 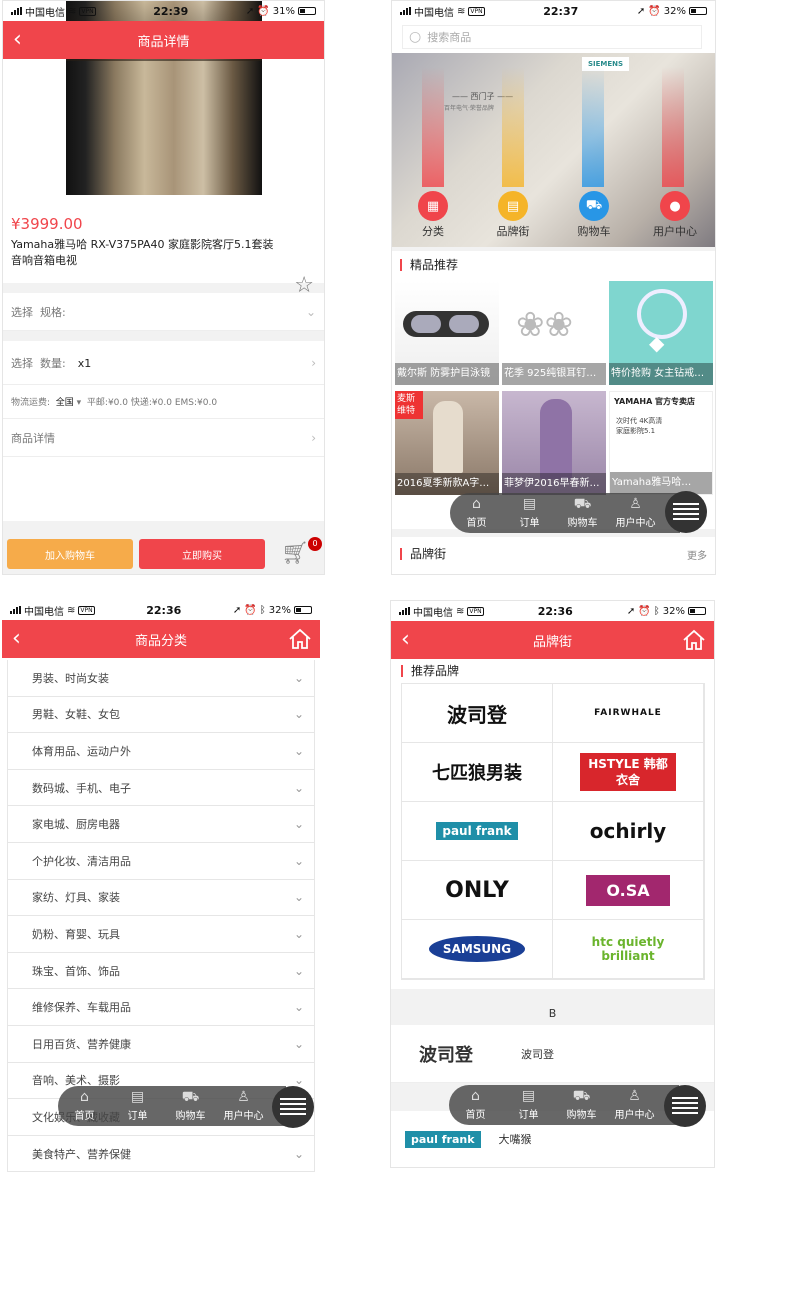 I want to click on carrier: 中国电信, so click(x=45, y=13).